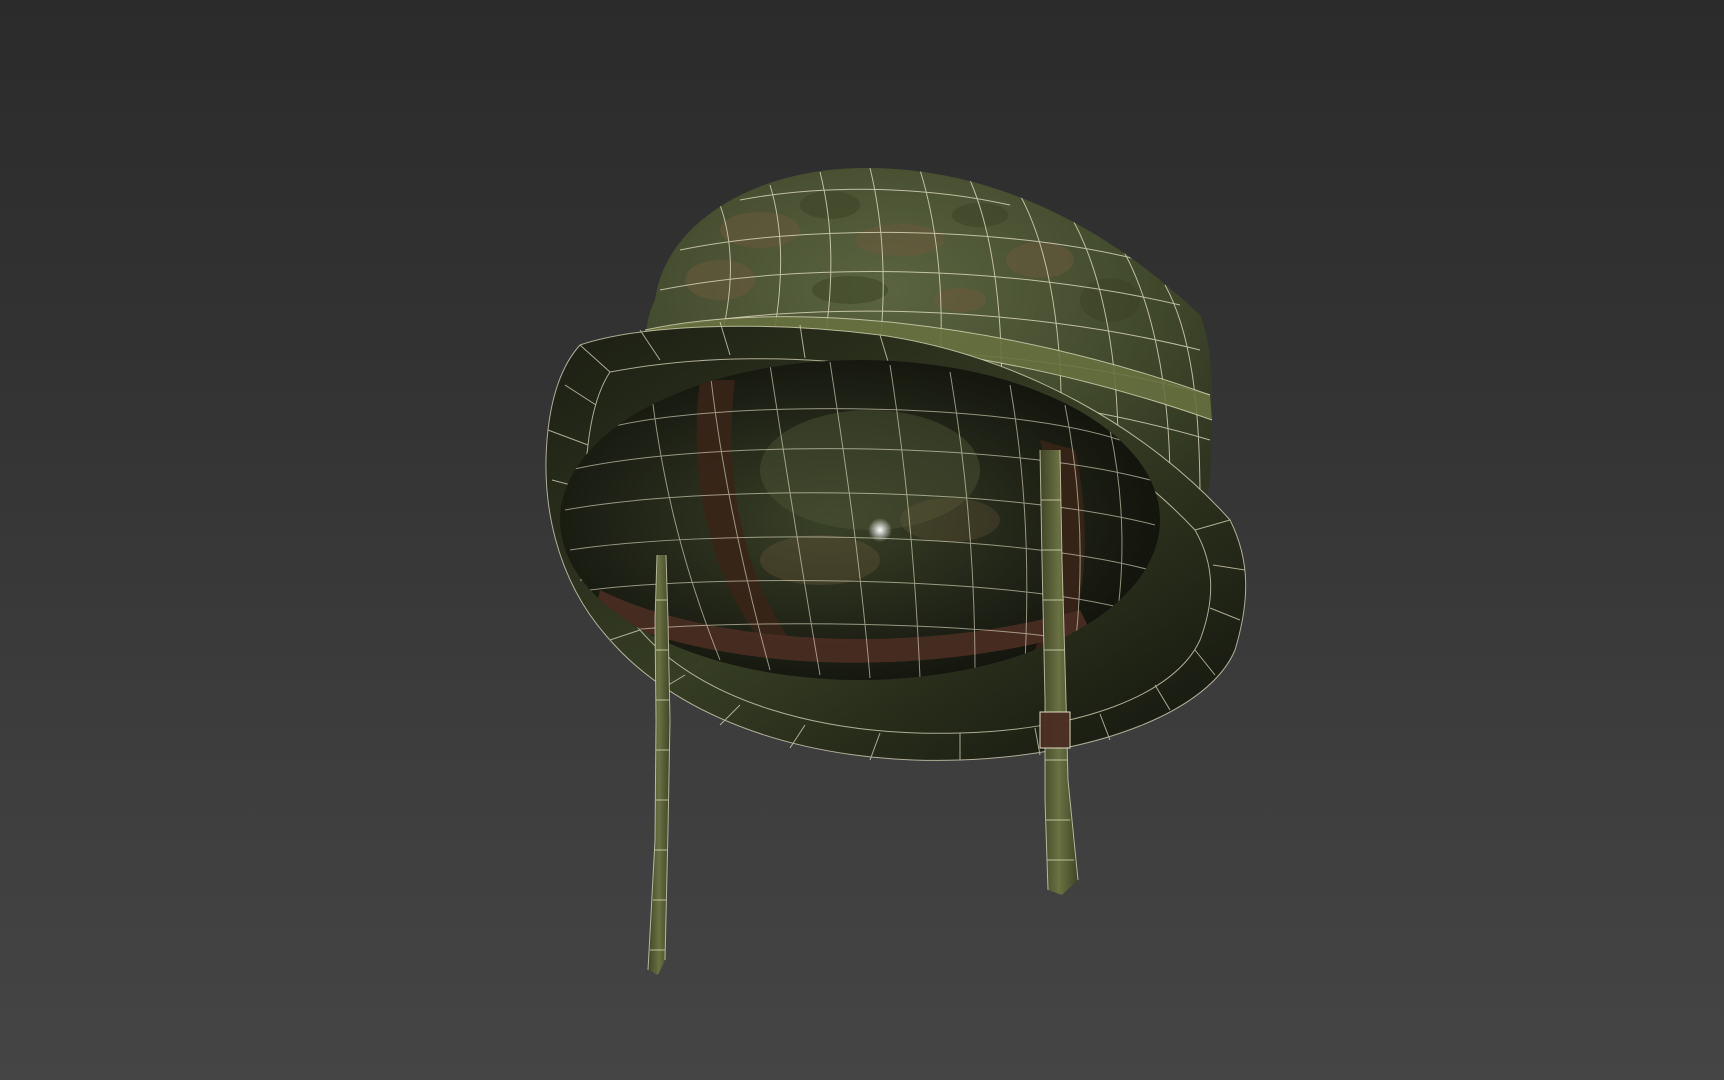 The image size is (1724, 1080). I want to click on specular-highlight, so click(880, 530).